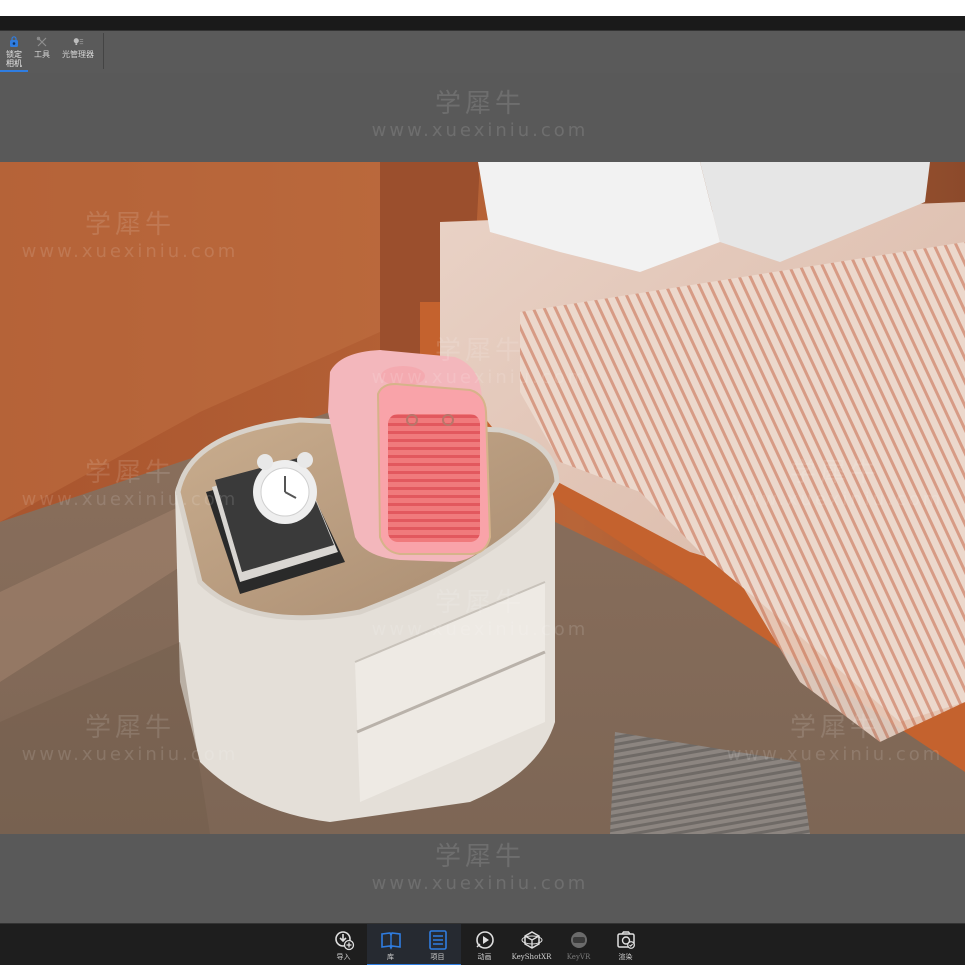  I want to click on import-icon, so click(344, 940).